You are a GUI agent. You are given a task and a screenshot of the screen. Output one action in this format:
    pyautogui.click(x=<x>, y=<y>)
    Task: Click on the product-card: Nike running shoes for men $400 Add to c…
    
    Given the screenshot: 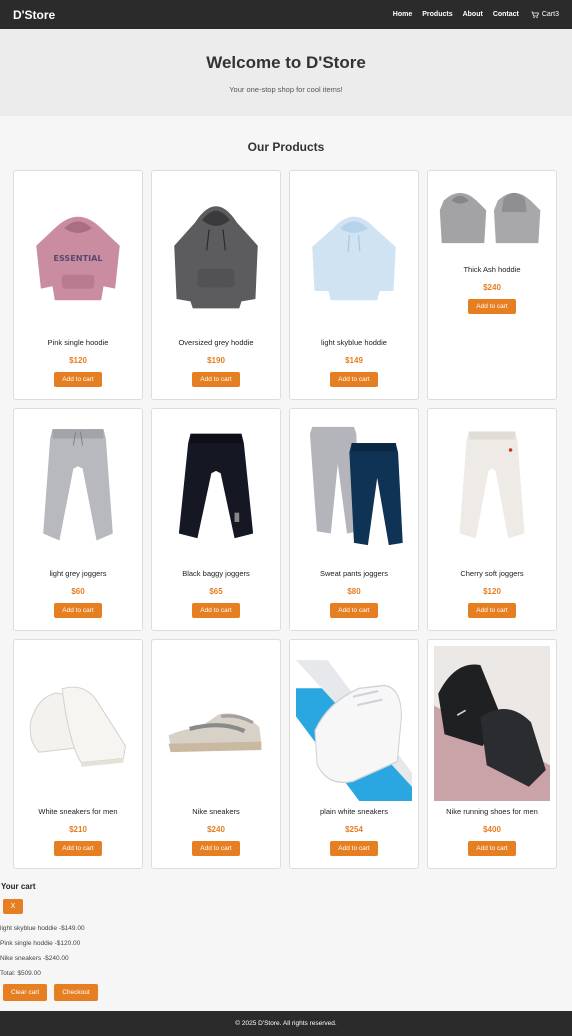 What is the action you would take?
    pyautogui.click(x=492, y=754)
    